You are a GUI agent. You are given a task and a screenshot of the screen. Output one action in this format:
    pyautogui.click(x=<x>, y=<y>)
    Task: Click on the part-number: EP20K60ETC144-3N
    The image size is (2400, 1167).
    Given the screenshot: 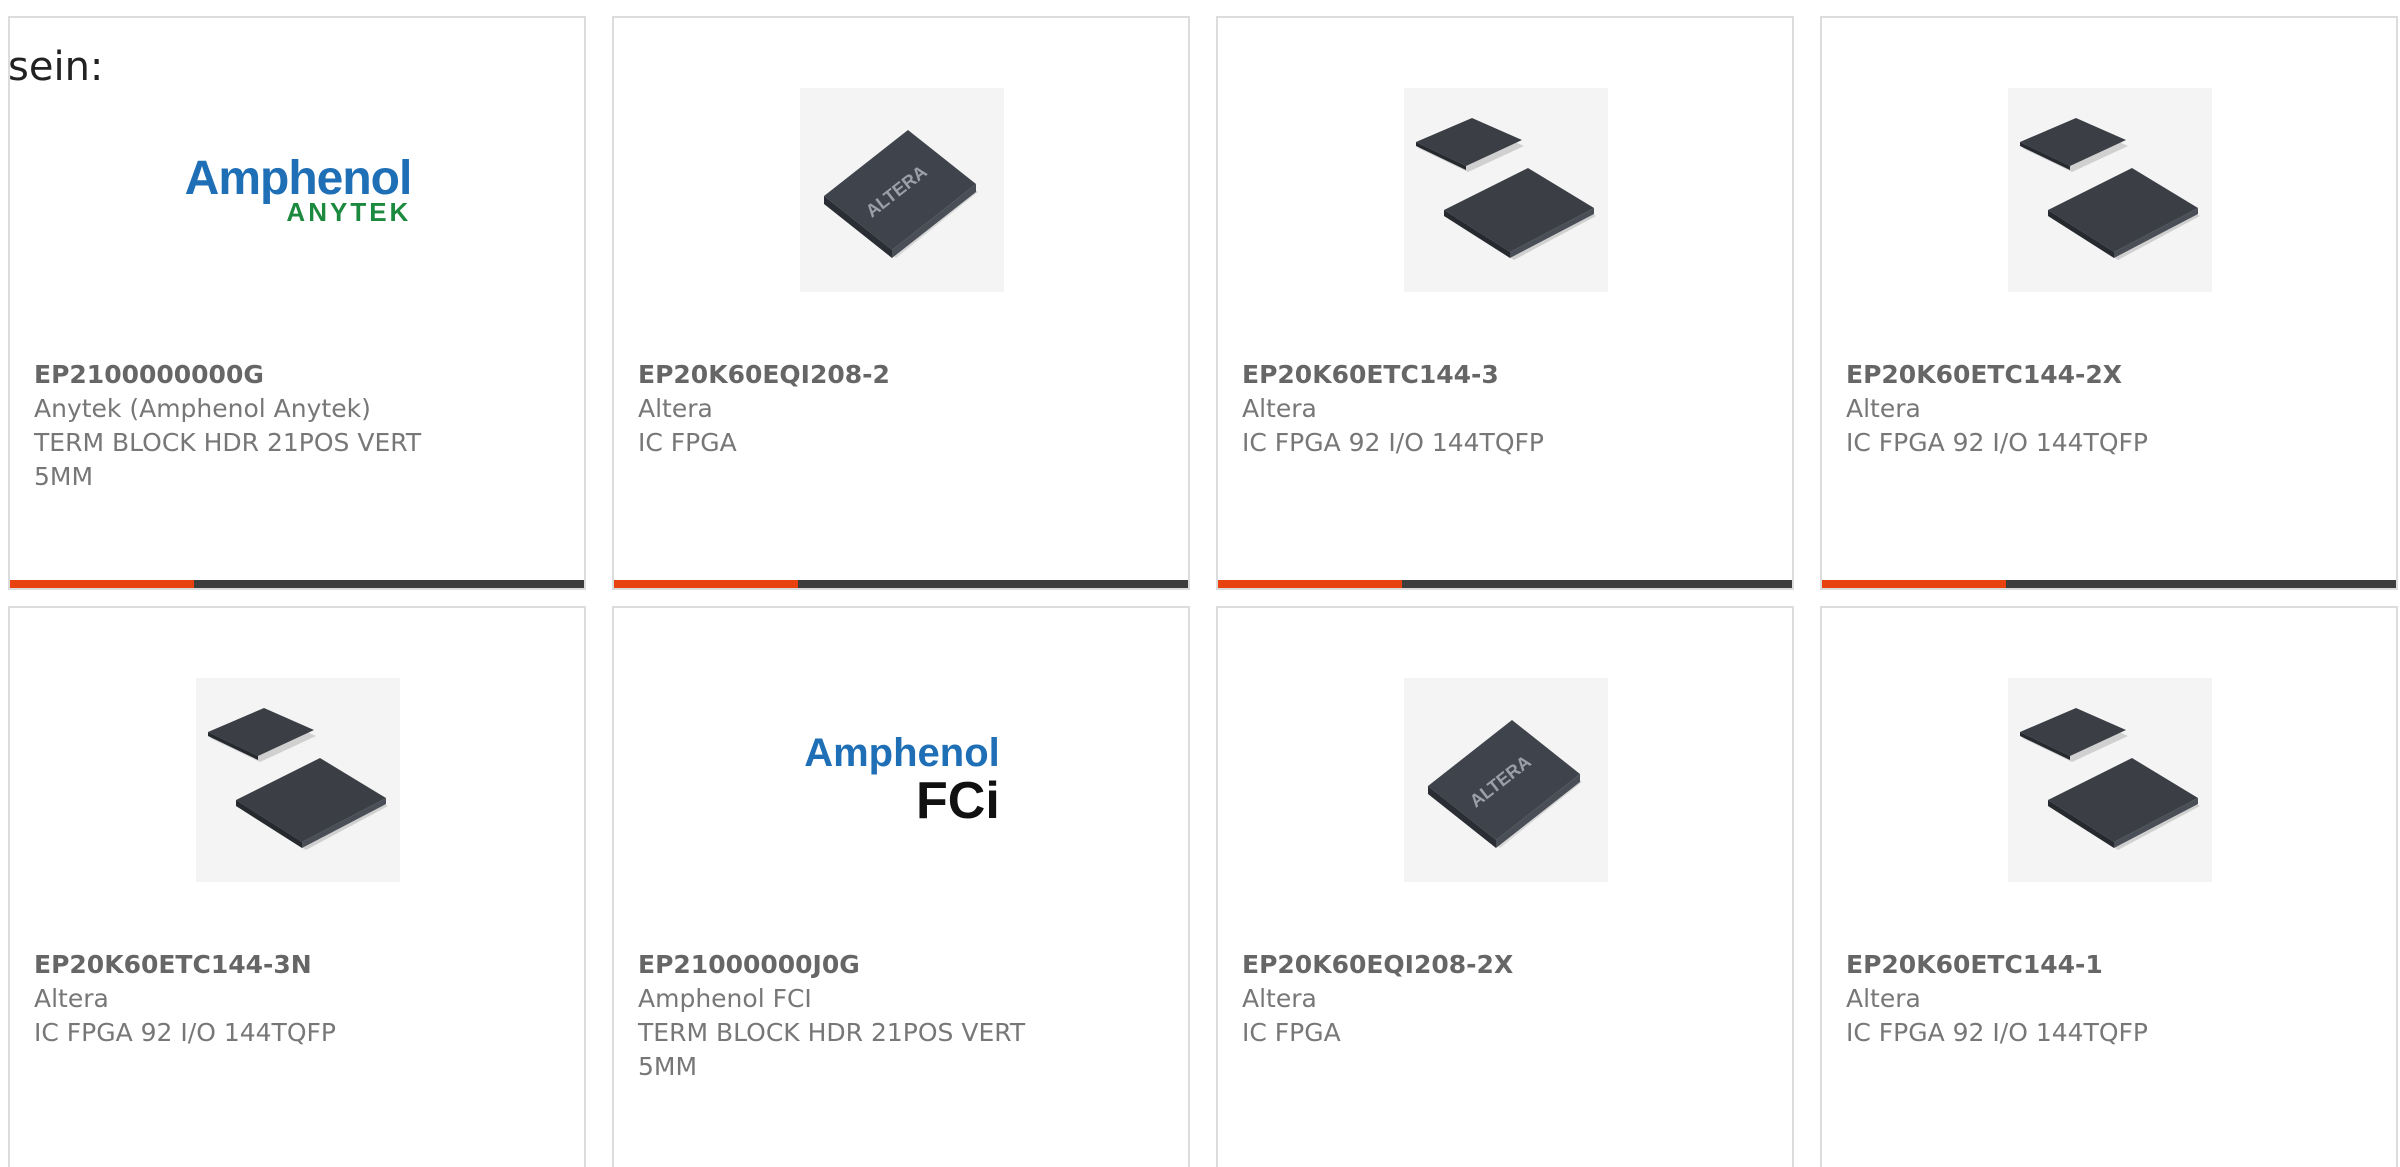 What is the action you would take?
    pyautogui.click(x=297, y=965)
    